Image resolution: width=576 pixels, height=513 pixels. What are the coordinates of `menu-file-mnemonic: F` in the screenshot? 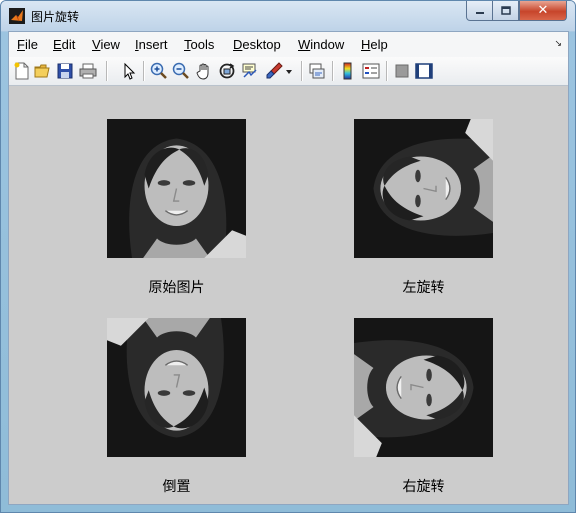 It's located at (21, 44).